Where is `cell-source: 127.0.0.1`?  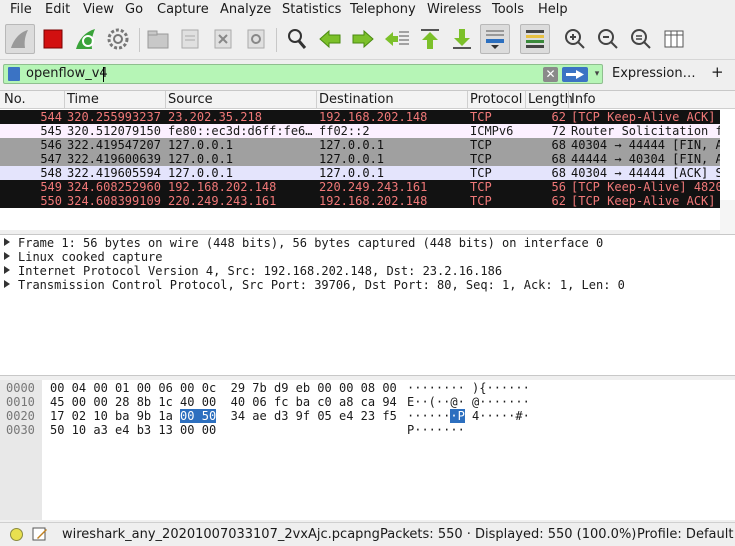
cell-source: 127.0.0.1 is located at coordinates (201, 159).